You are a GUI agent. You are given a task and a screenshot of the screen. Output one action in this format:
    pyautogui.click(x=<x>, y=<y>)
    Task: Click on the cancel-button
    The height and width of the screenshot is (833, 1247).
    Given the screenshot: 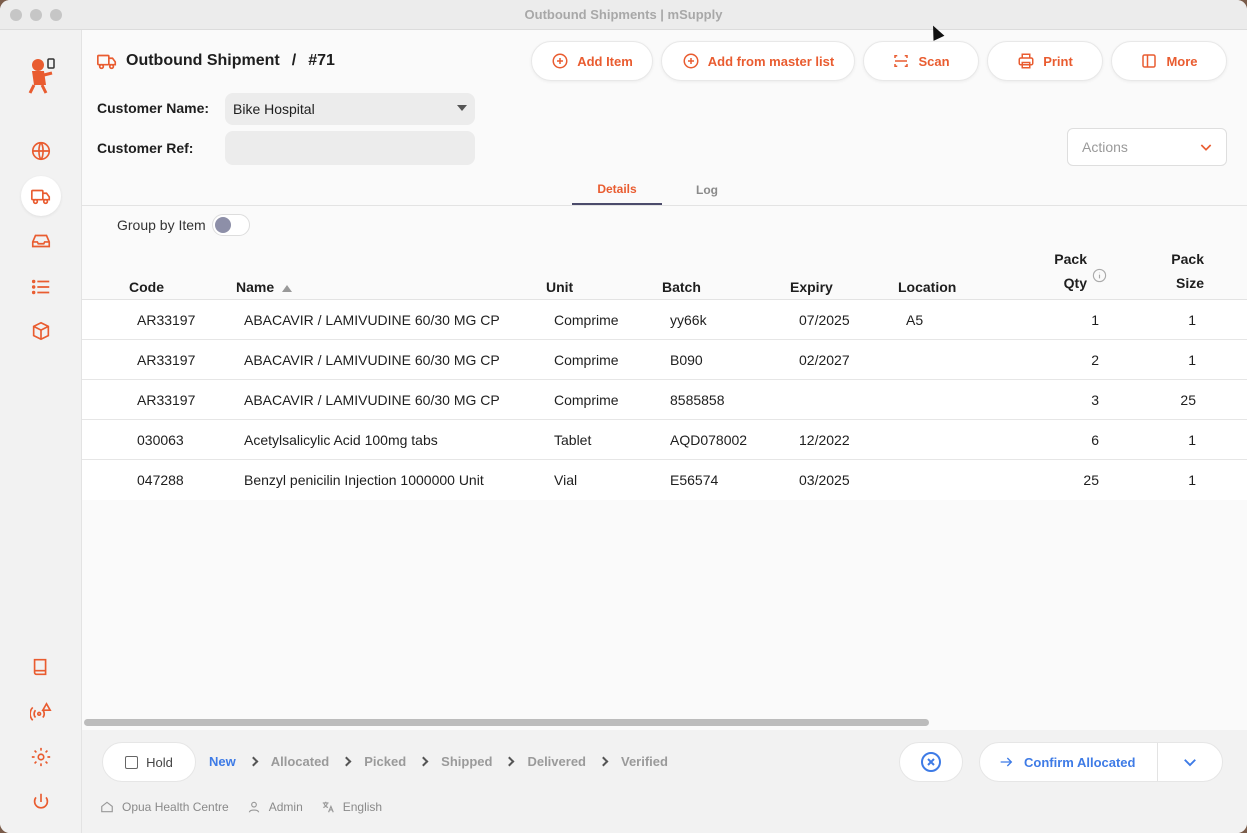 What is the action you would take?
    pyautogui.click(x=931, y=762)
    